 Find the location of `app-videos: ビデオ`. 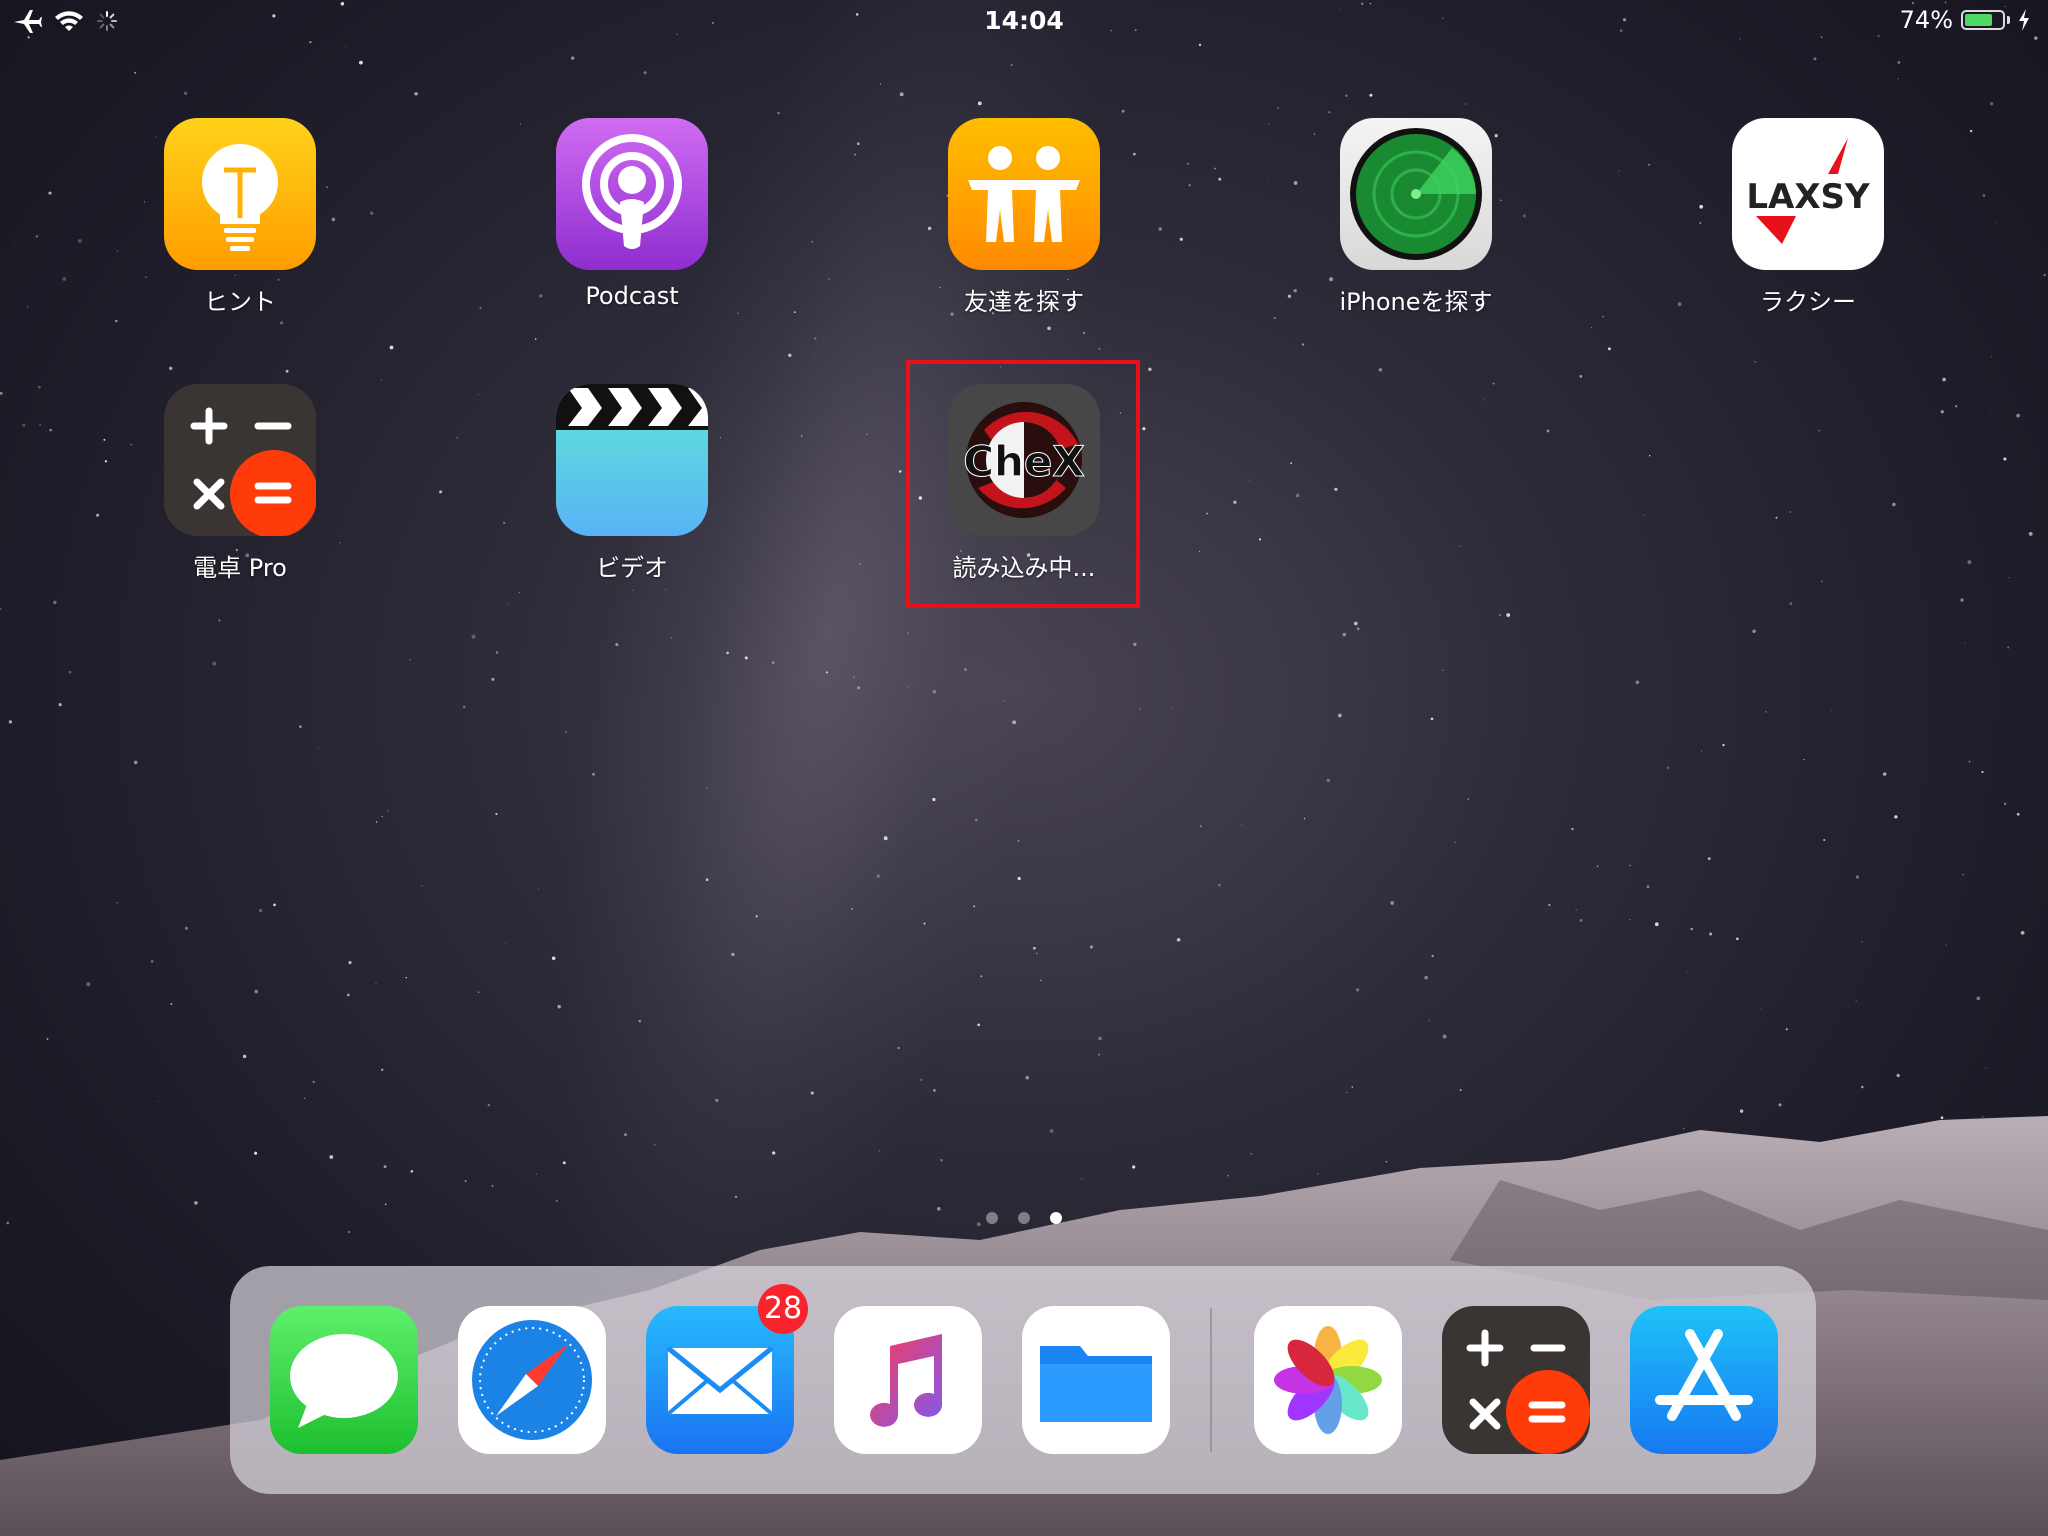

app-videos: ビデオ is located at coordinates (632, 483).